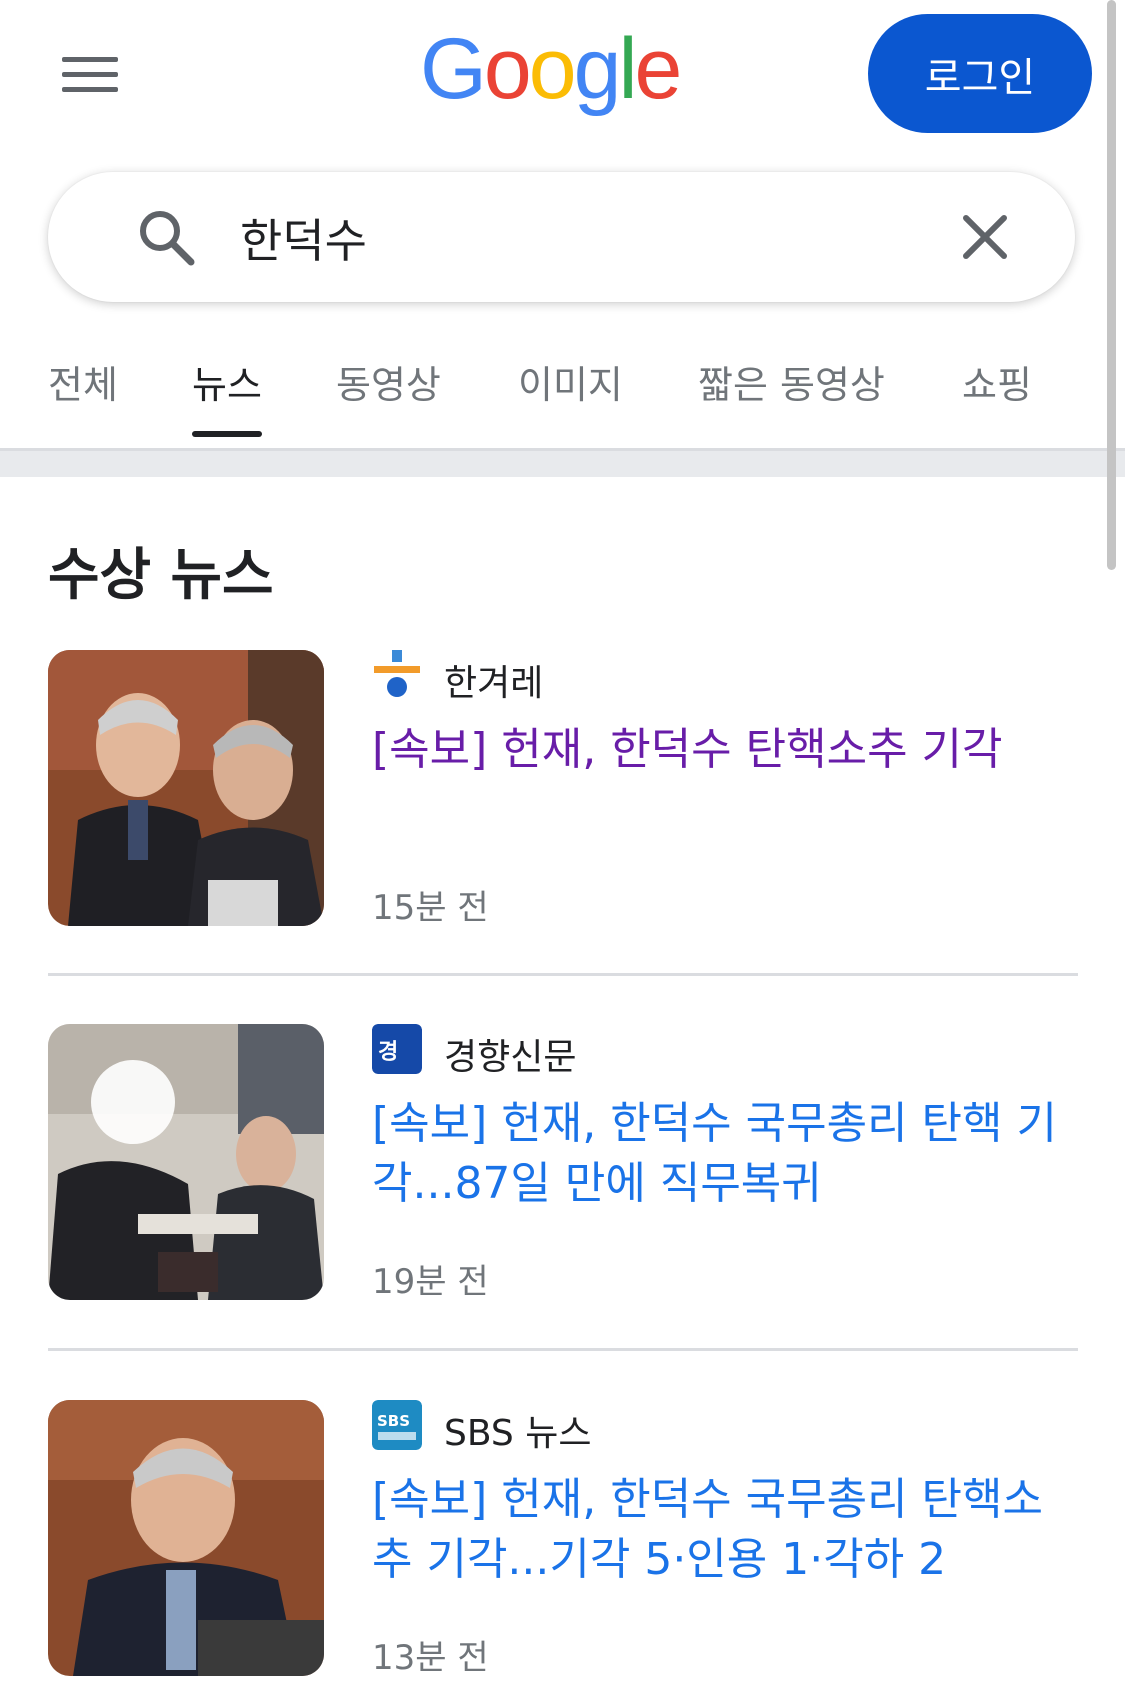  I want to click on sbs-news-logo: SBS, so click(397, 1425).